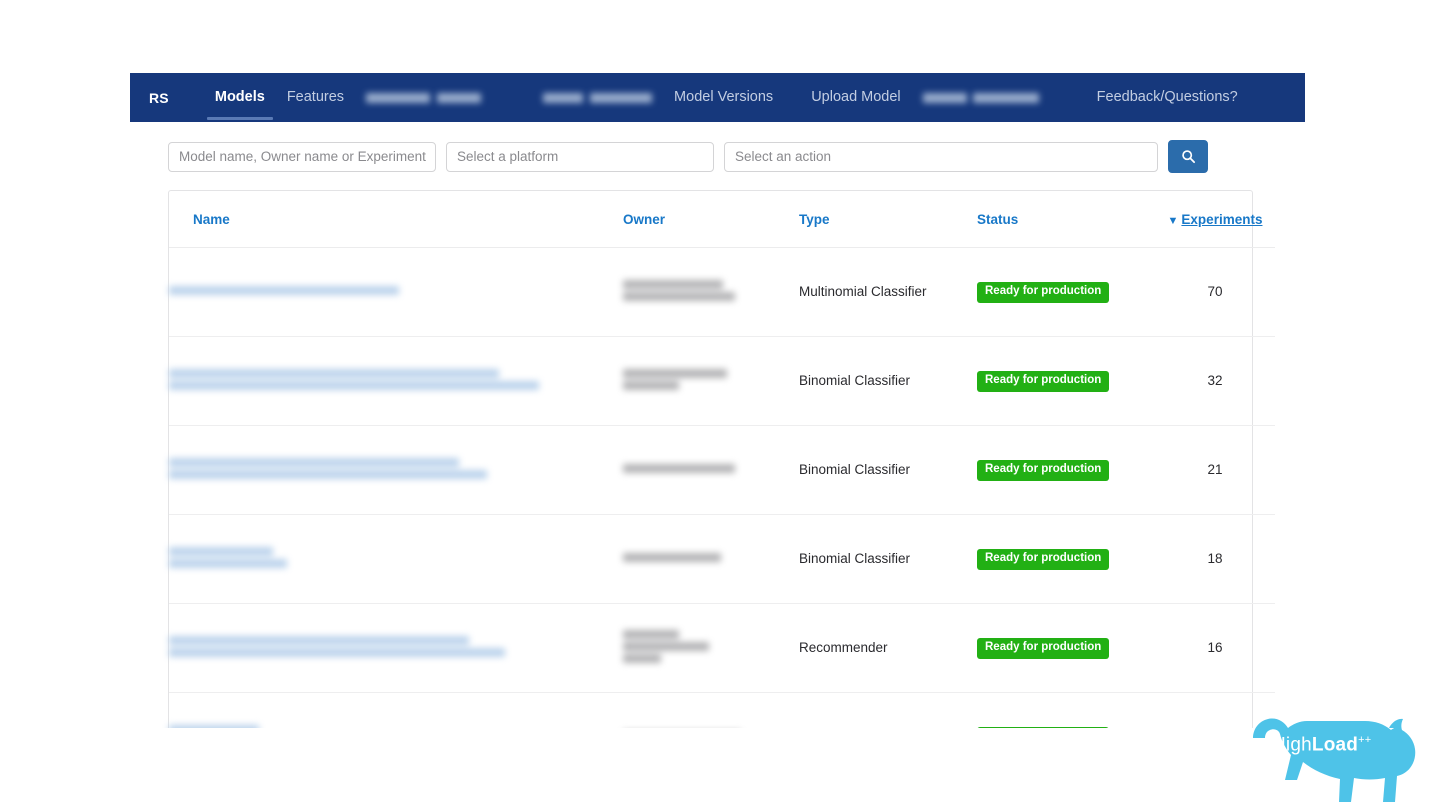 The width and height of the screenshot is (1429, 804). What do you see at coordinates (396, 219) in the screenshot?
I see `column-header-name: Name` at bounding box center [396, 219].